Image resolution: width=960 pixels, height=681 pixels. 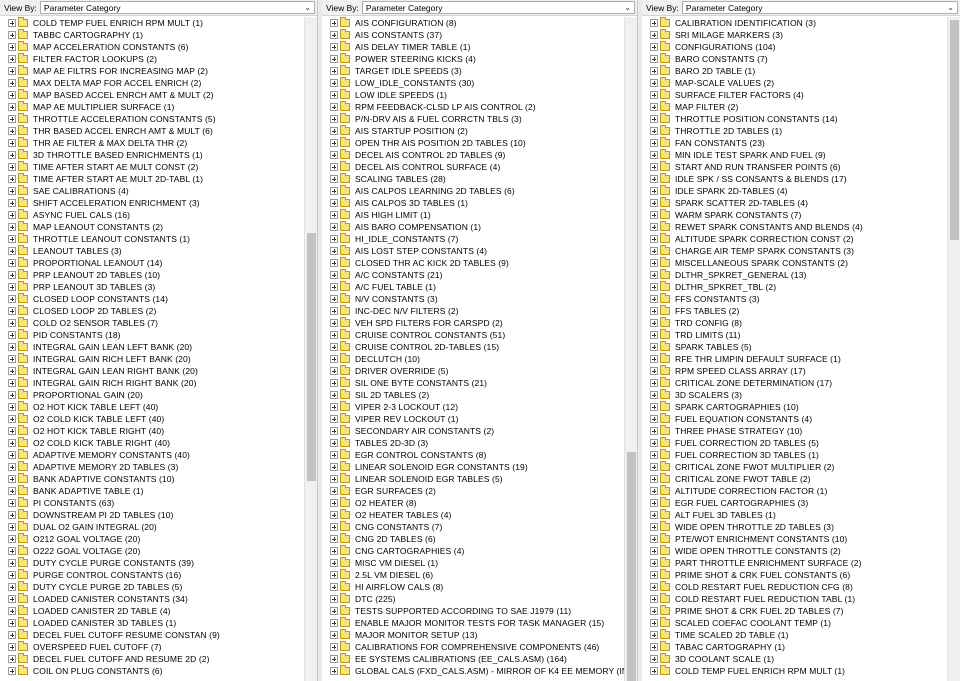 What do you see at coordinates (752, 323) in the screenshot?
I see `tree-item: TRD CONFIG (8)` at bounding box center [752, 323].